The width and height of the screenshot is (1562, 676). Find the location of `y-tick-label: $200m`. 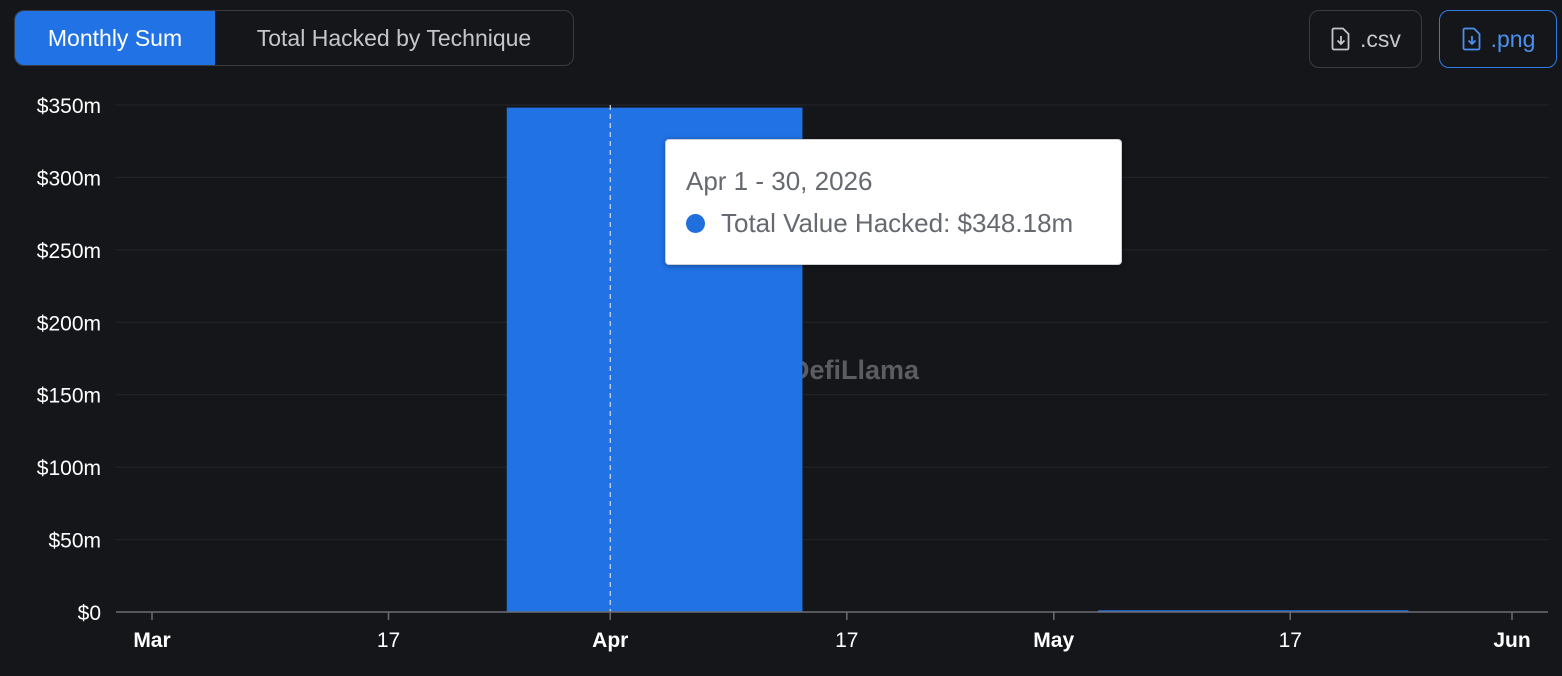

y-tick-label: $200m is located at coordinates (69, 323).